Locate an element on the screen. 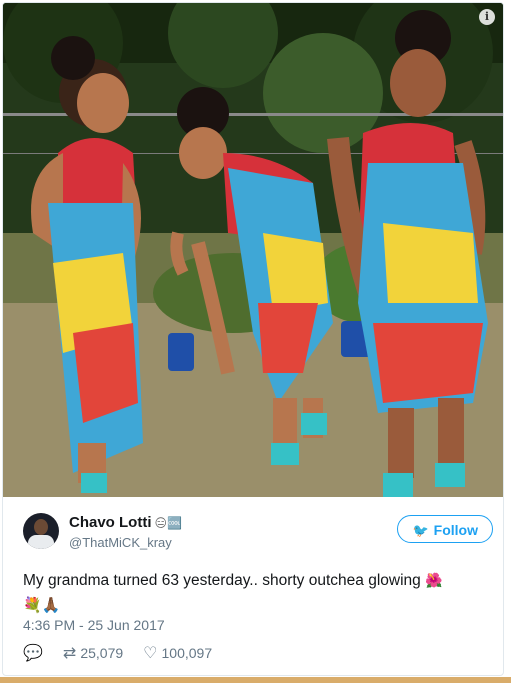  heart-icon: ♡ is located at coordinates (150, 652).